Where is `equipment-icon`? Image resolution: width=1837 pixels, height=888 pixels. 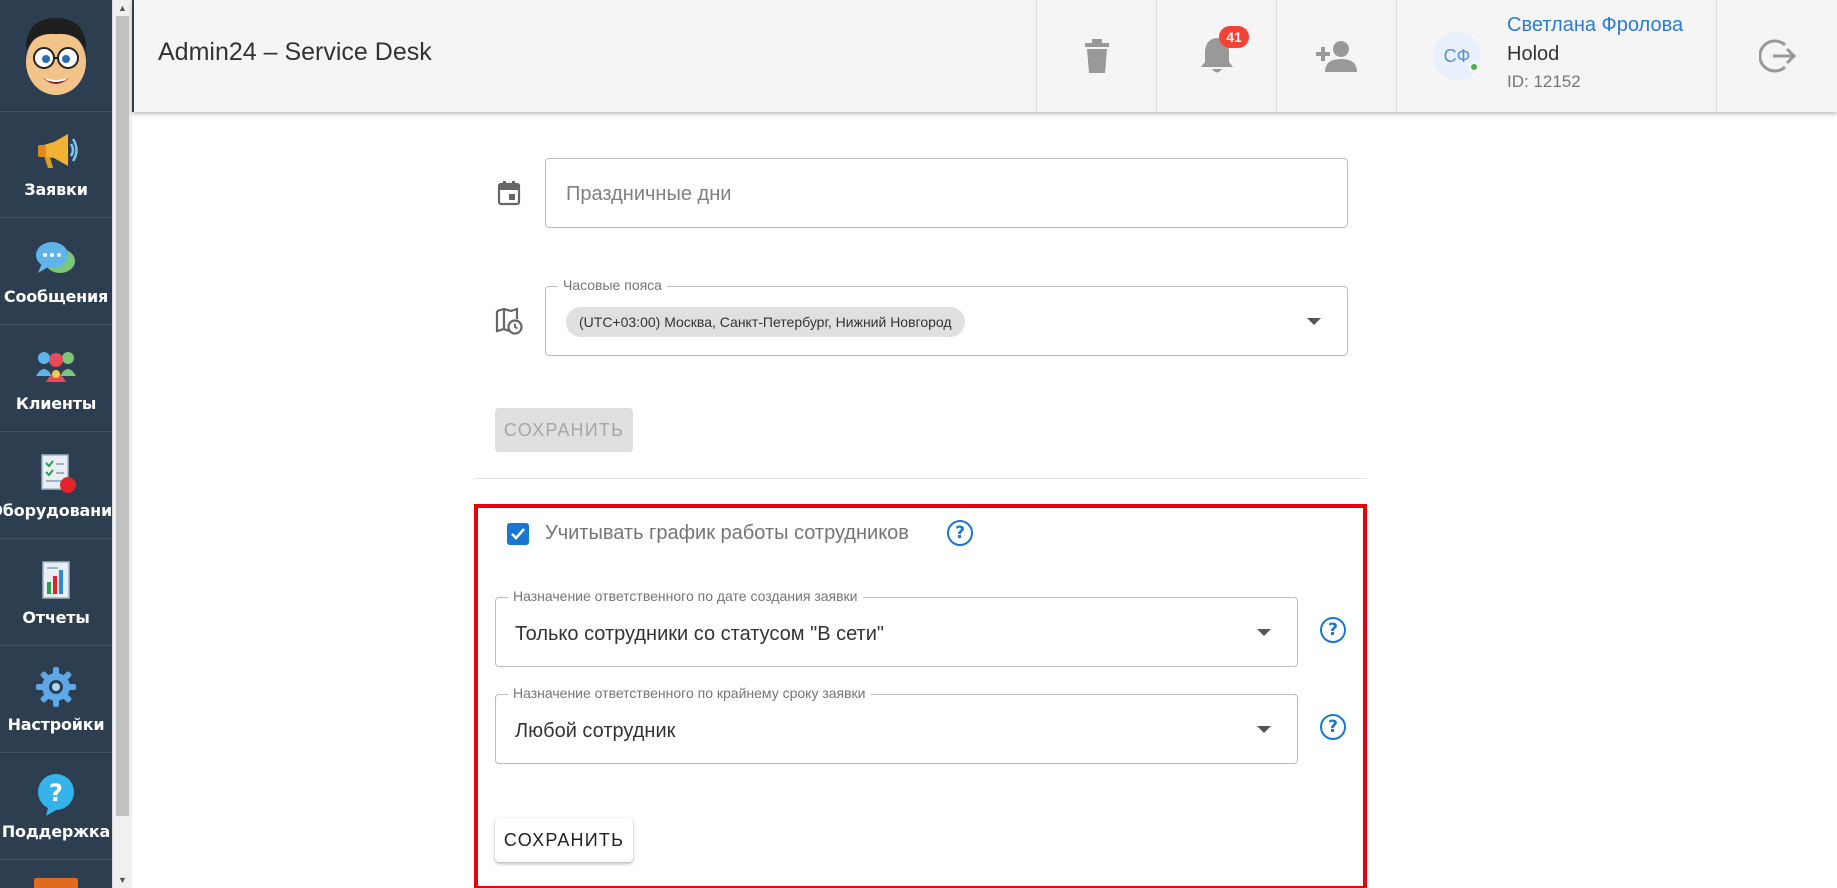
equipment-icon is located at coordinates (56, 473).